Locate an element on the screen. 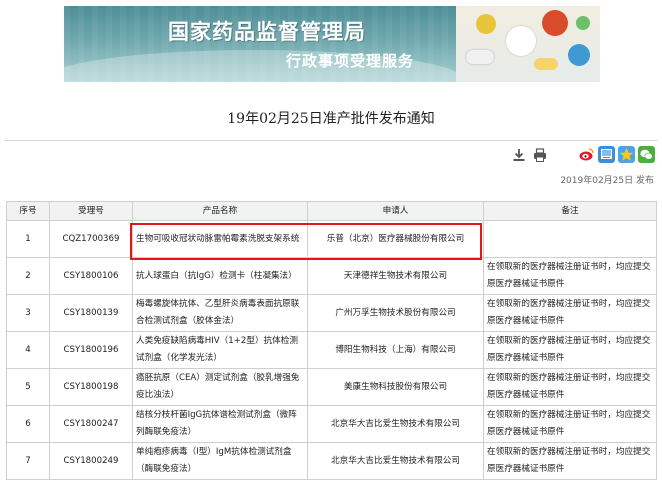  notice-title: 19年02月25日准产批件发布通知 is located at coordinates (331, 119).